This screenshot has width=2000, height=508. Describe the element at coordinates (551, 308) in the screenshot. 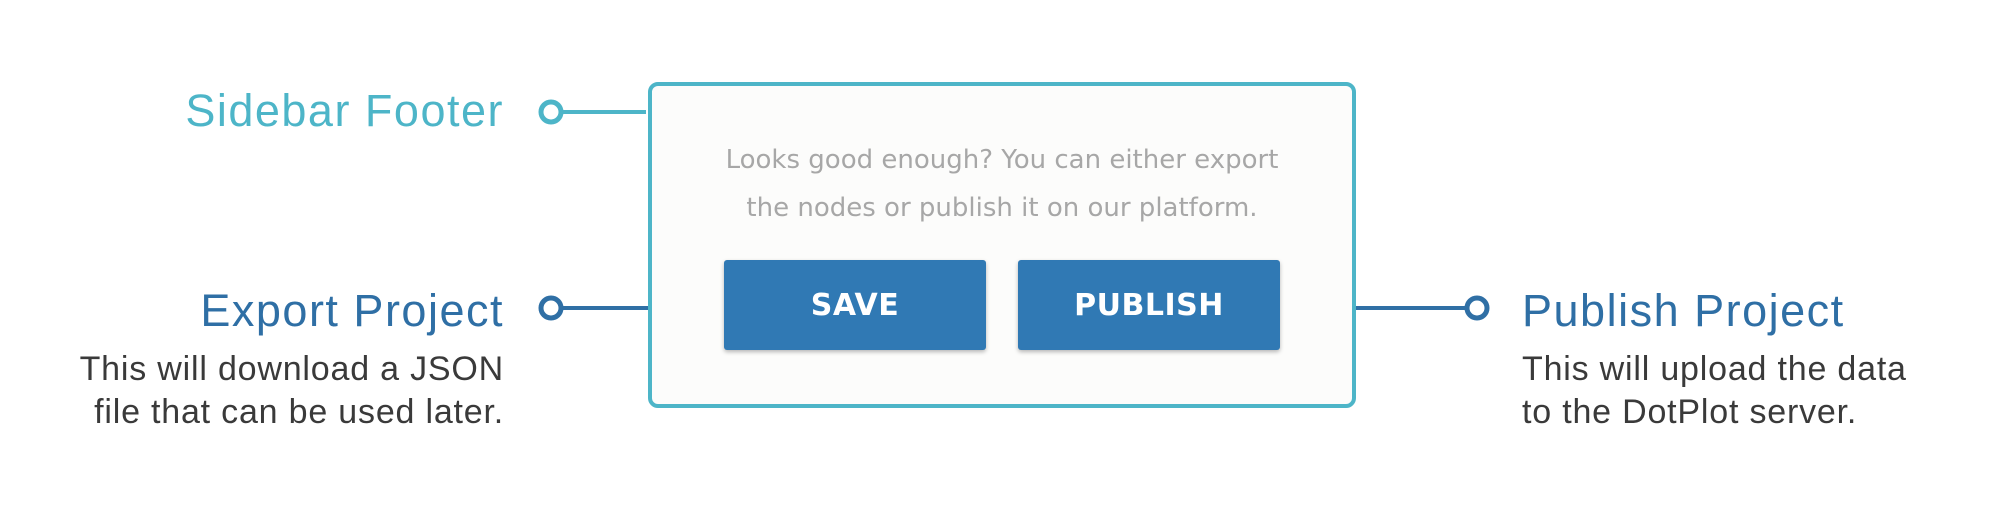

I see `export-project-node-icon` at that location.